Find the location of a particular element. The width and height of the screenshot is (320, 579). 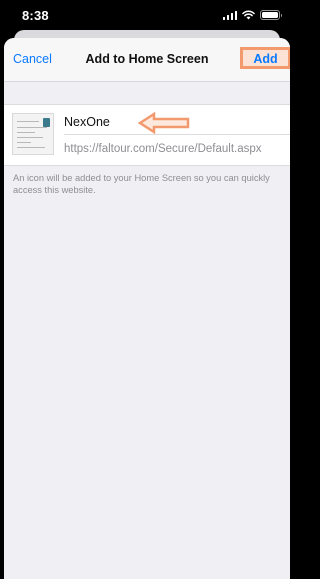

battery-icon is located at coordinates (271, 15).